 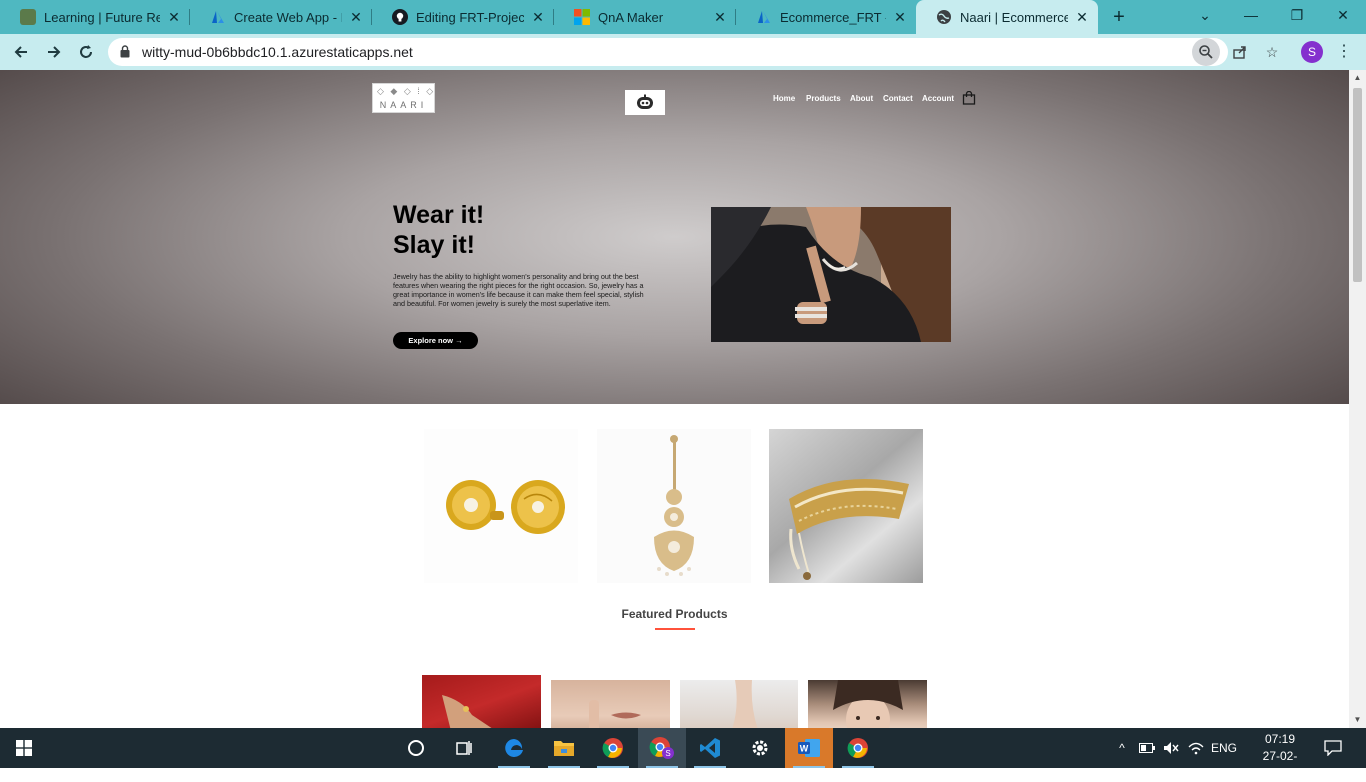 What do you see at coordinates (514, 748) in the screenshot?
I see `edge-icon` at bounding box center [514, 748].